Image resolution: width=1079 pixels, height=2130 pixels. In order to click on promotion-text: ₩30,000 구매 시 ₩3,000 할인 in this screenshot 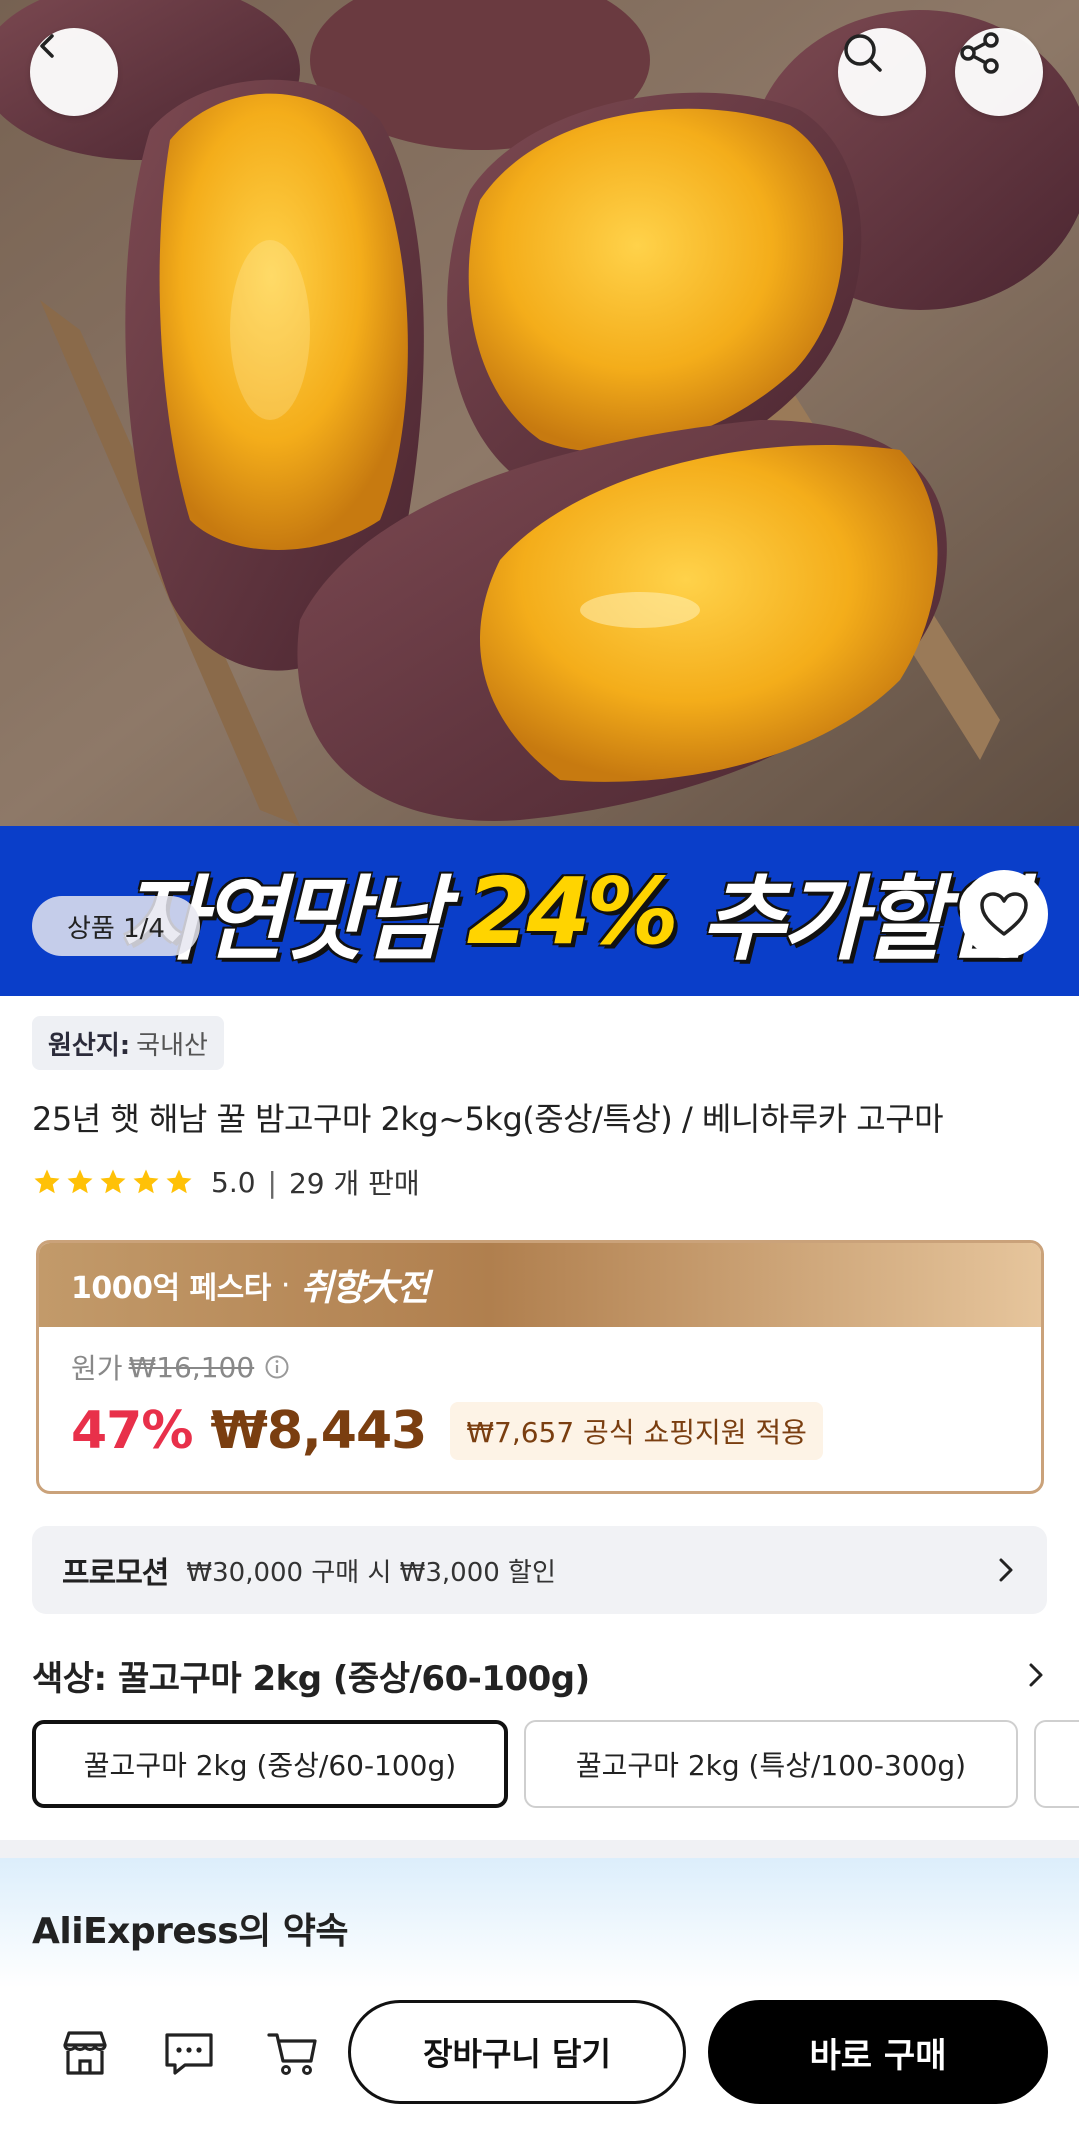, I will do `click(371, 1572)`.